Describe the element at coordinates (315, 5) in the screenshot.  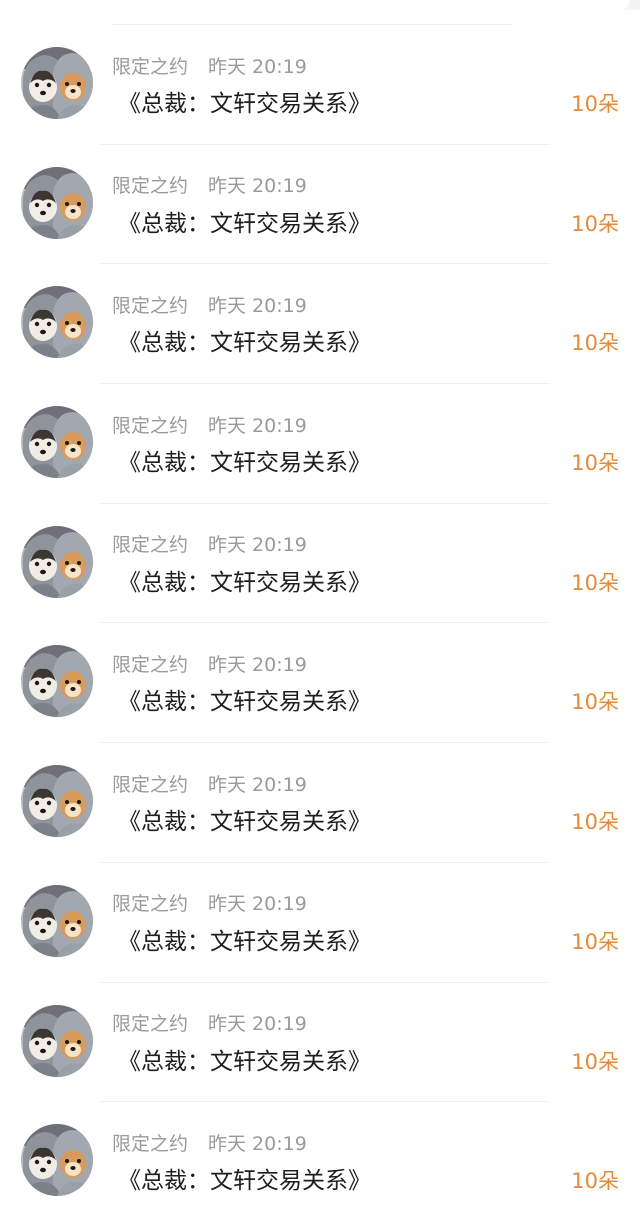
I see `previous-card-surface` at that location.